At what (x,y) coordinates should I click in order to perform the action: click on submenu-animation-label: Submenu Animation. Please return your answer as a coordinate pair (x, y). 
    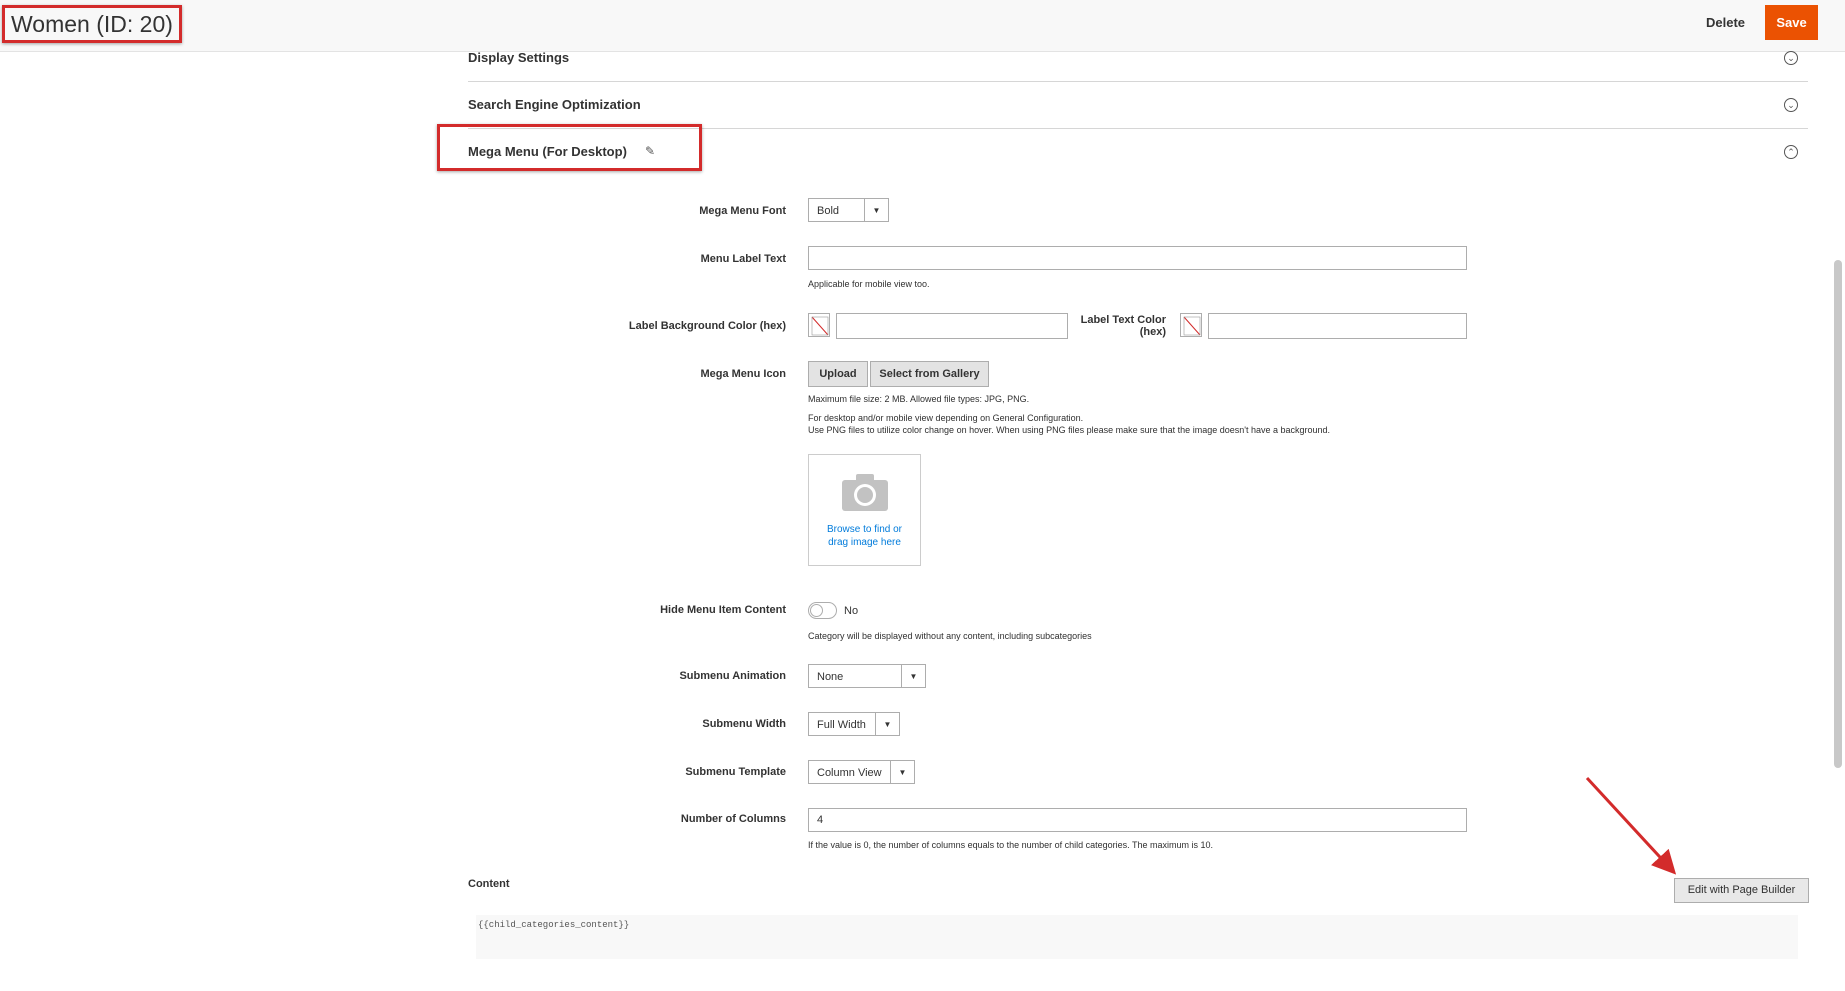
    Looking at the image, I should click on (732, 676).